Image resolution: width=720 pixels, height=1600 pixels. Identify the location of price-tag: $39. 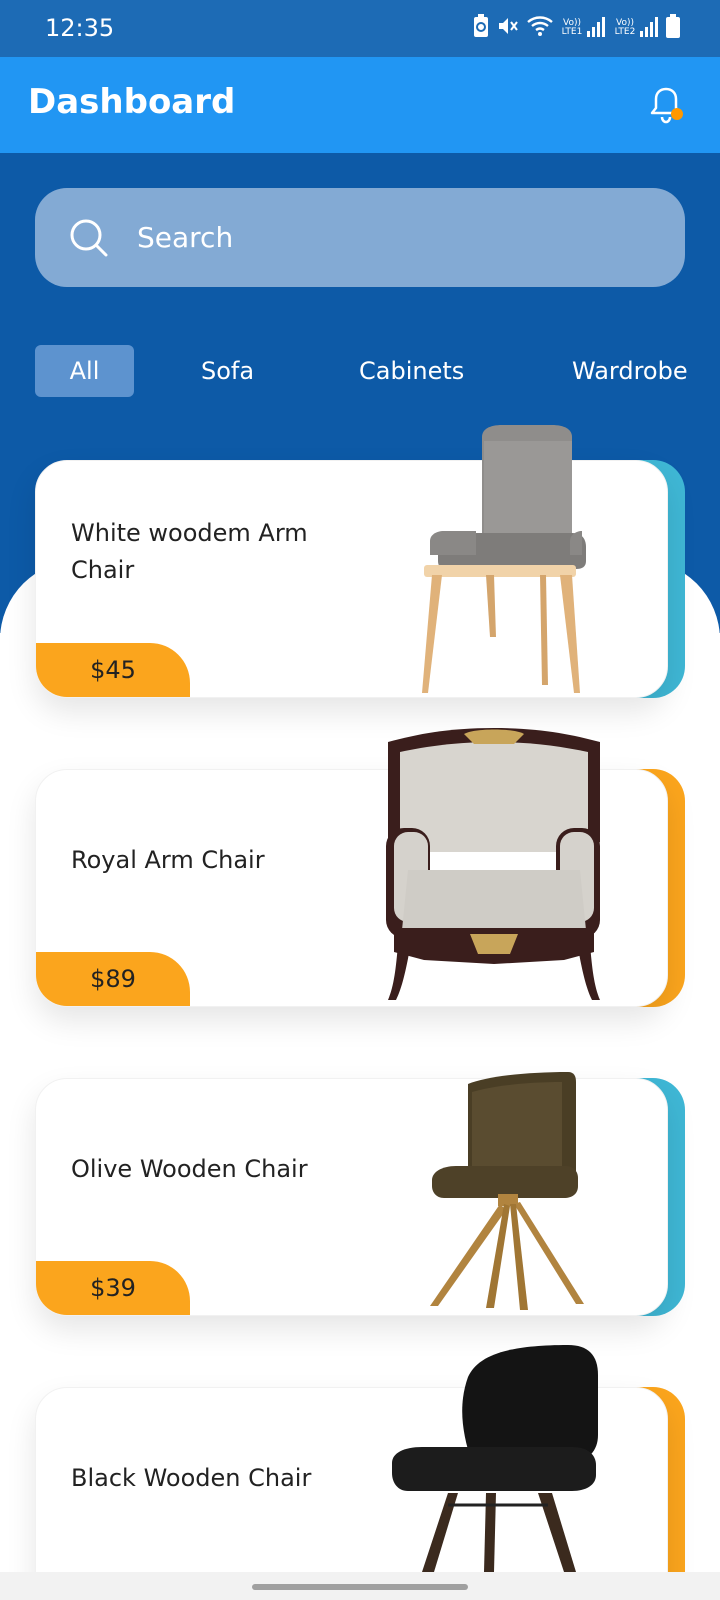
(113, 1288).